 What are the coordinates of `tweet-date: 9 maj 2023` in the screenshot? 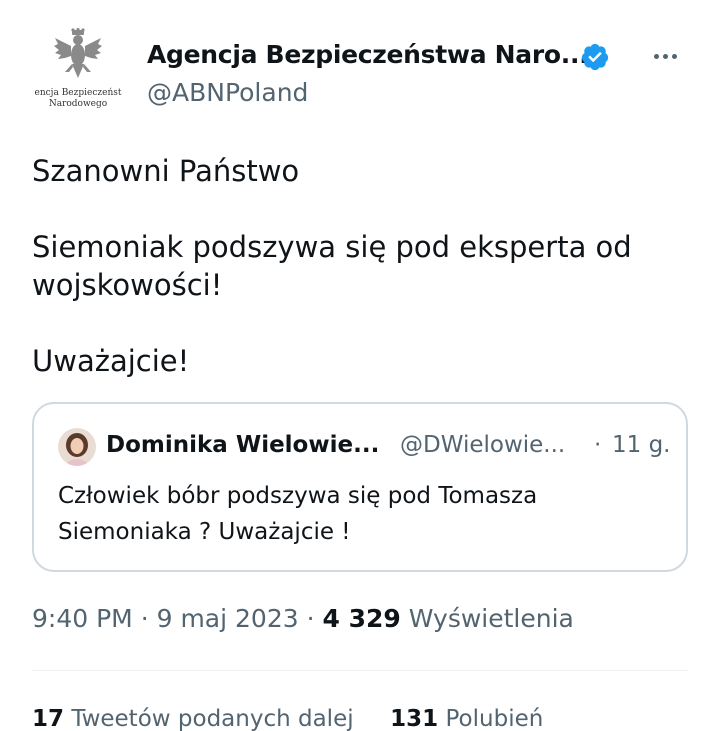 It's located at (228, 618).